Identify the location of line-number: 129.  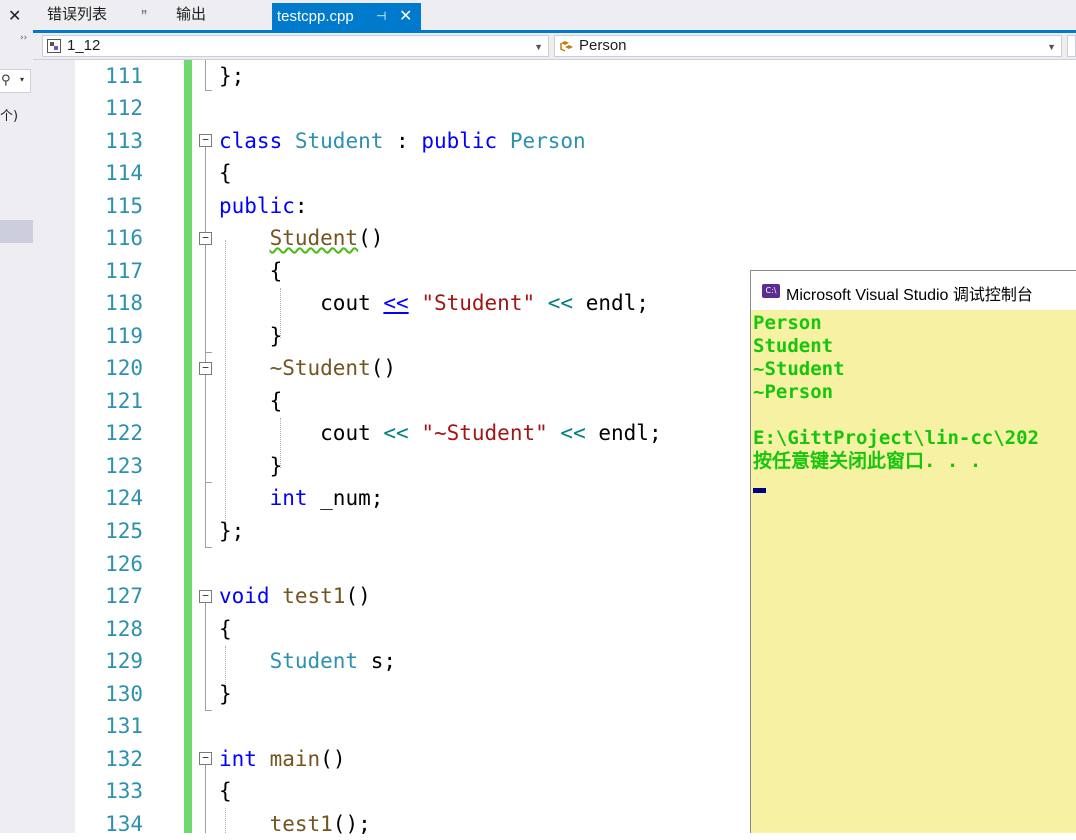
(124, 661).